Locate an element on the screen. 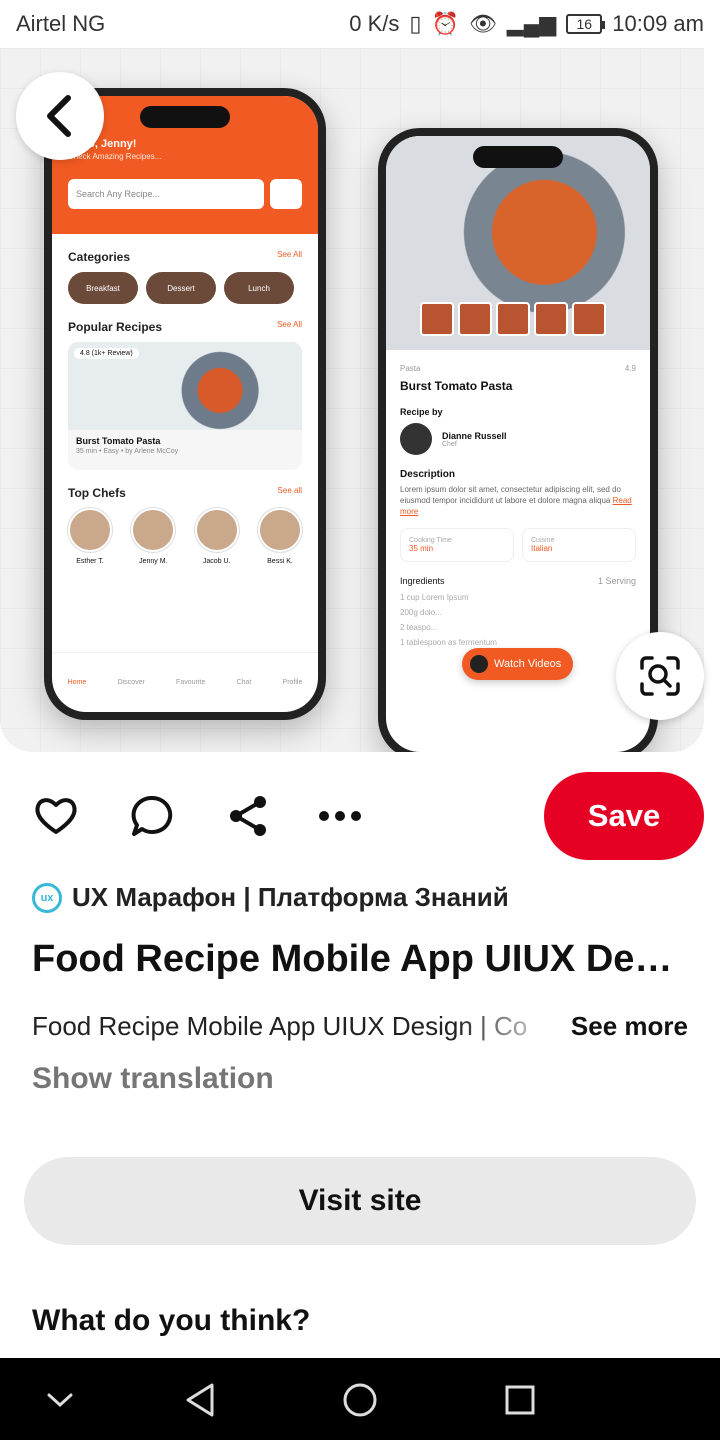 This screenshot has width=720, height=1440. categories-header: Categories See All is located at coordinates (185, 257).